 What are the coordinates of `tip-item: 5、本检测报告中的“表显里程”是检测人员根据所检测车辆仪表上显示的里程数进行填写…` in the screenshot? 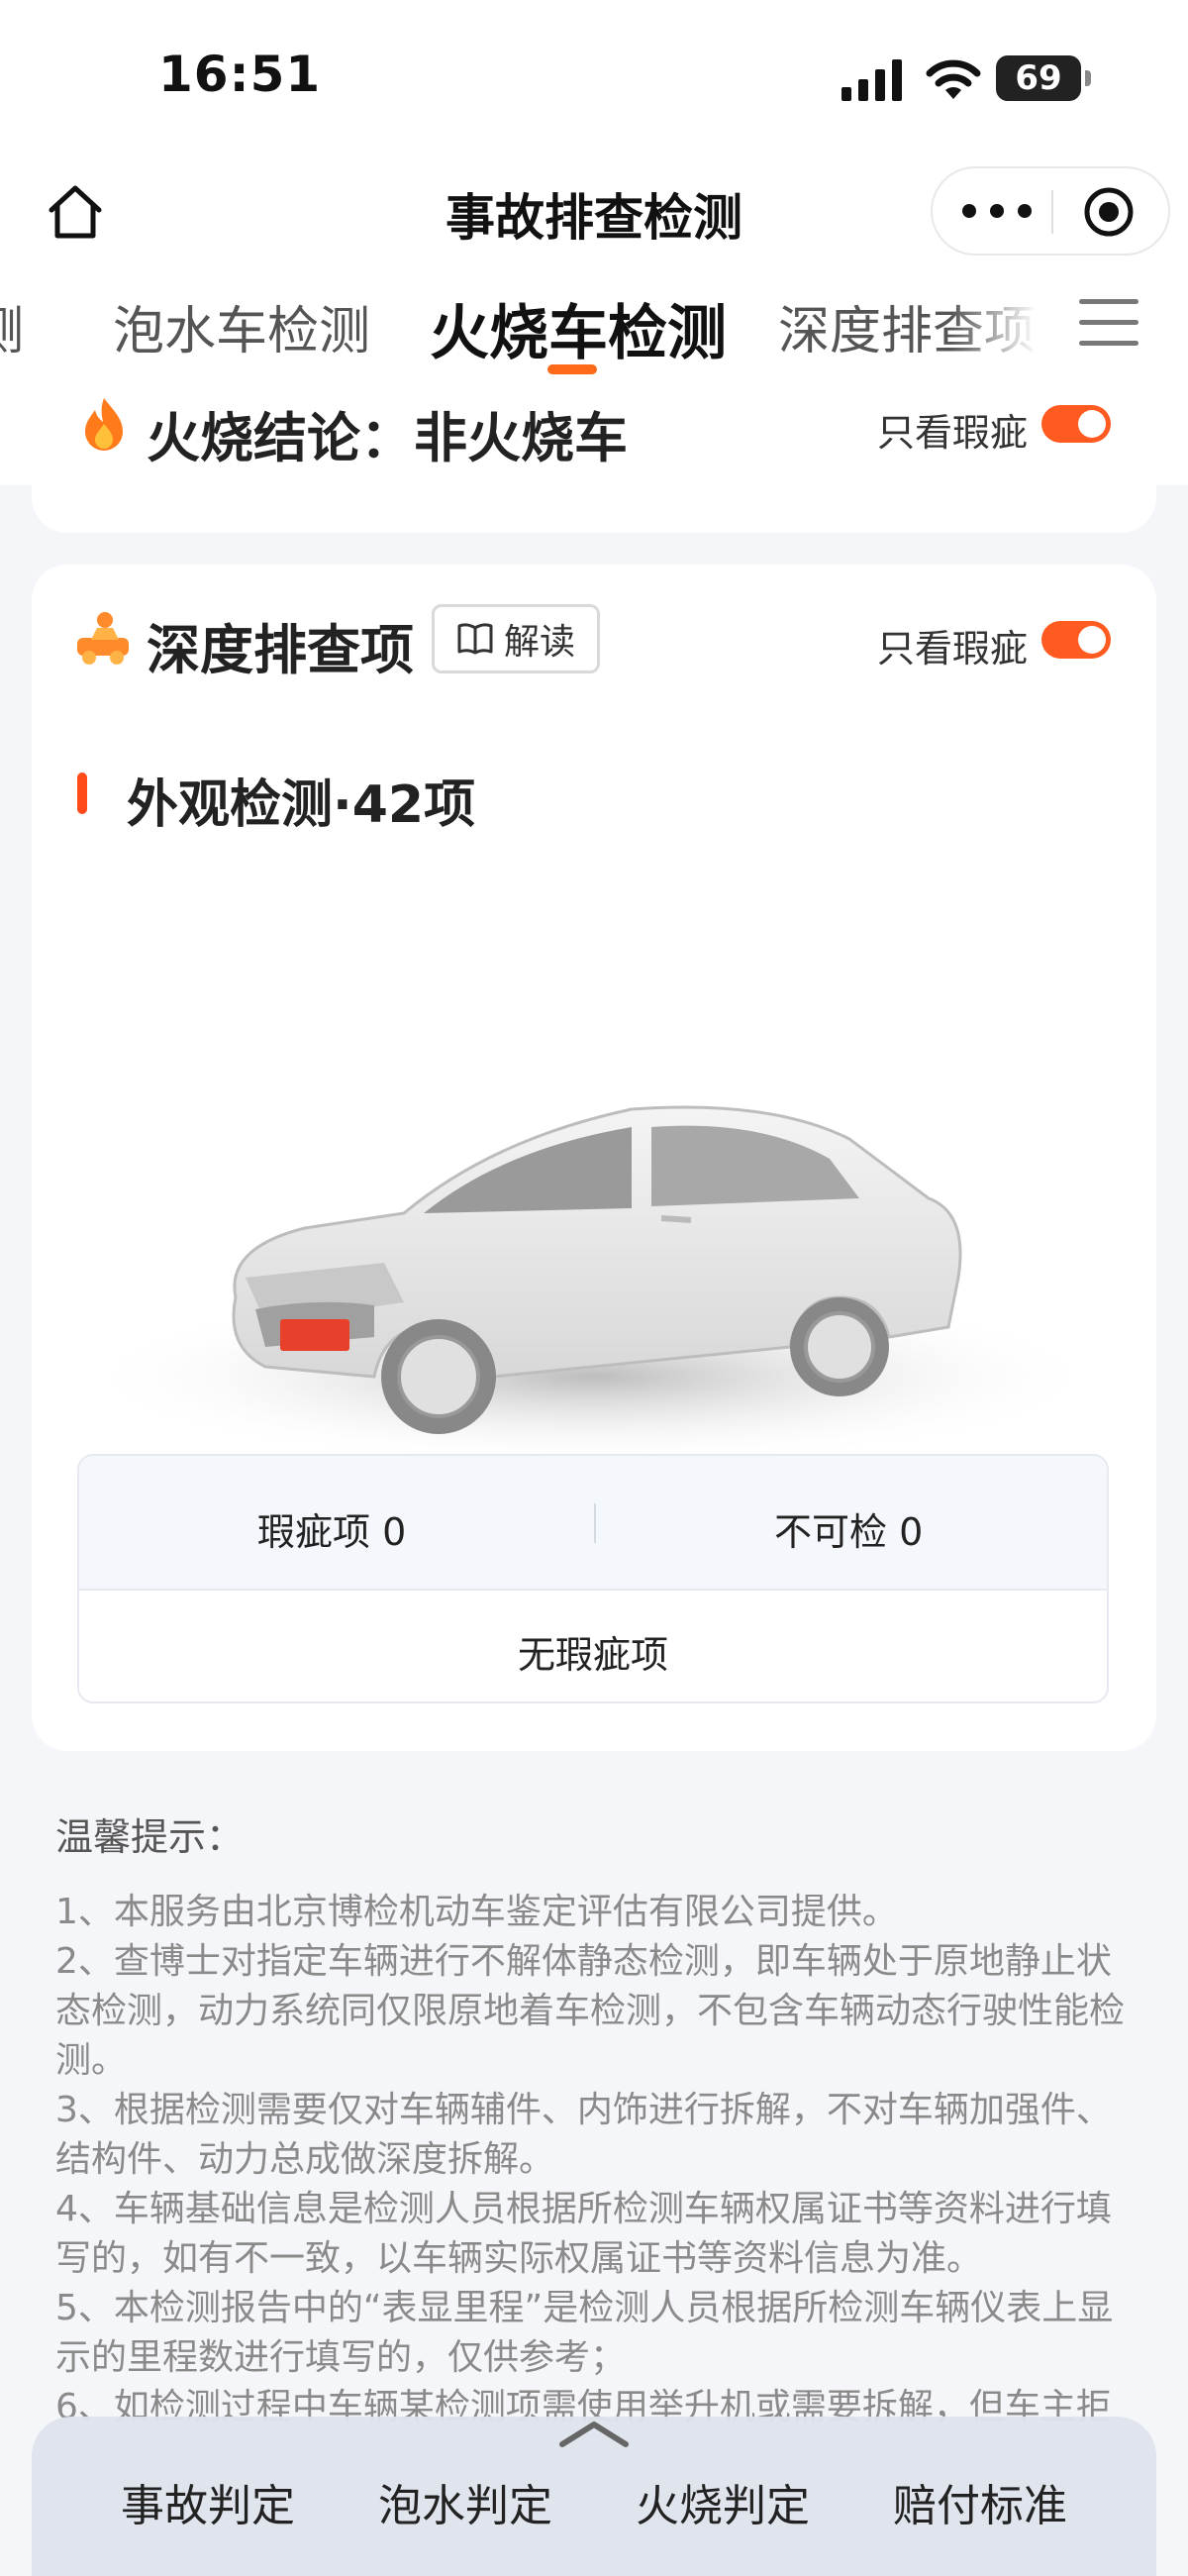 It's located at (584, 2333).